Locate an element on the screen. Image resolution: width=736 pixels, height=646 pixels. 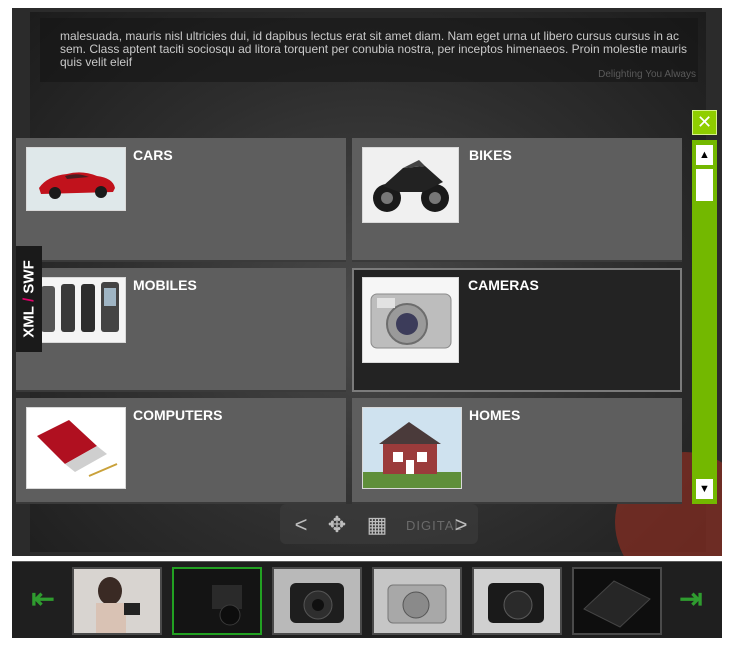
category-label-homes: HOMES is located at coordinates (495, 415).